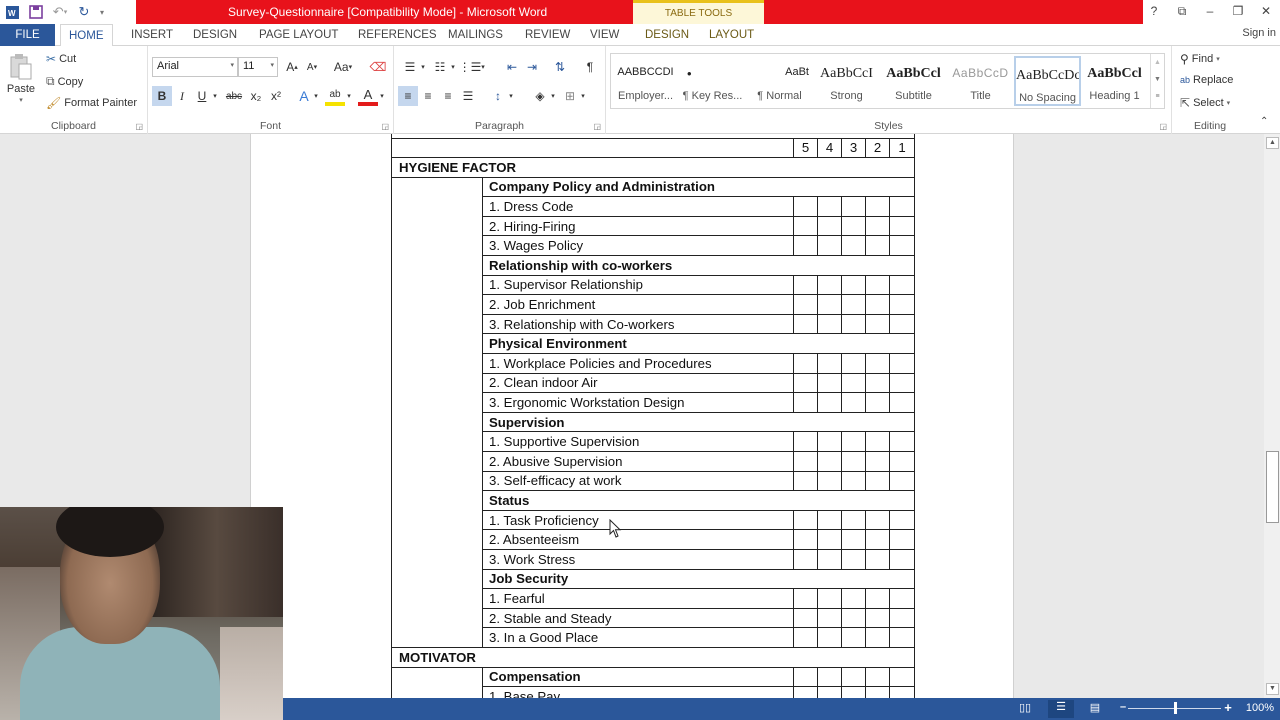 The height and width of the screenshot is (720, 1280). I want to click on word-logo-icon: W, so click(12, 12).